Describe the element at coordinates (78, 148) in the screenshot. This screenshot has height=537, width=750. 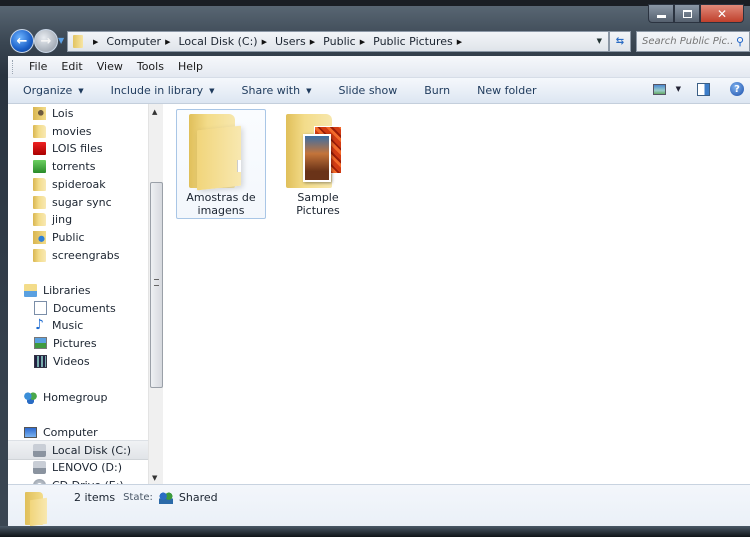
I see `sidebar-item-lois-files: LOIS files` at that location.